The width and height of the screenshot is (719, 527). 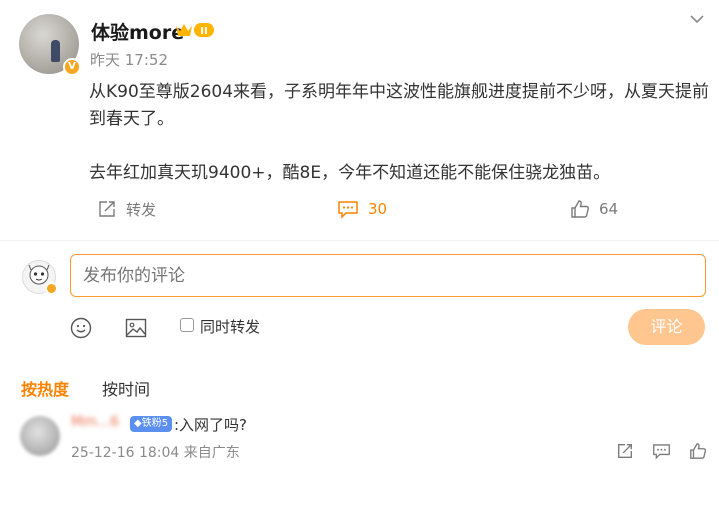 What do you see at coordinates (359, 209) in the screenshot?
I see `comment-button: 30` at bounding box center [359, 209].